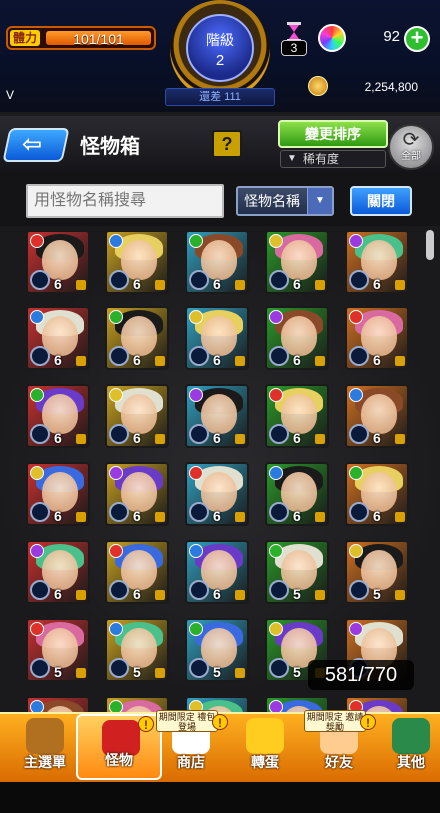  What do you see at coordinates (58, 704) in the screenshot?
I see `monster-card` at bounding box center [58, 704].